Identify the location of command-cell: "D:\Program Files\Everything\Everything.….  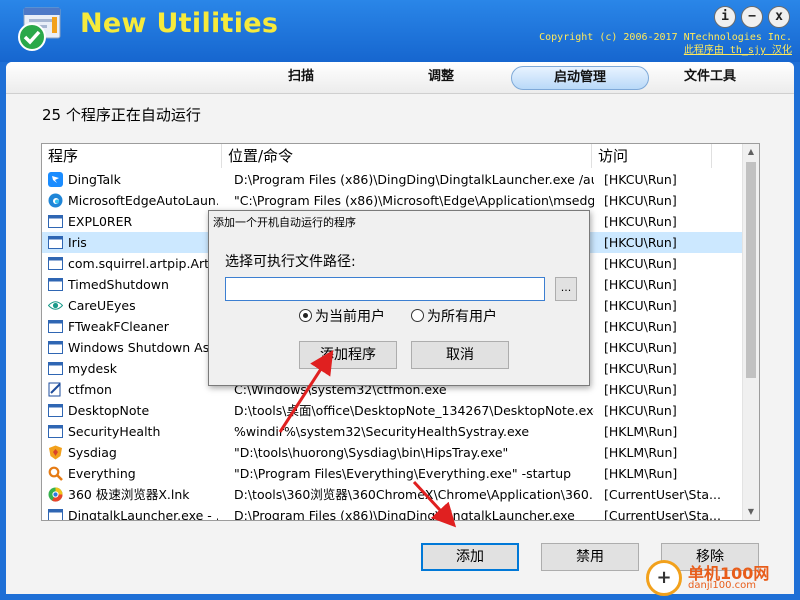
(403, 473).